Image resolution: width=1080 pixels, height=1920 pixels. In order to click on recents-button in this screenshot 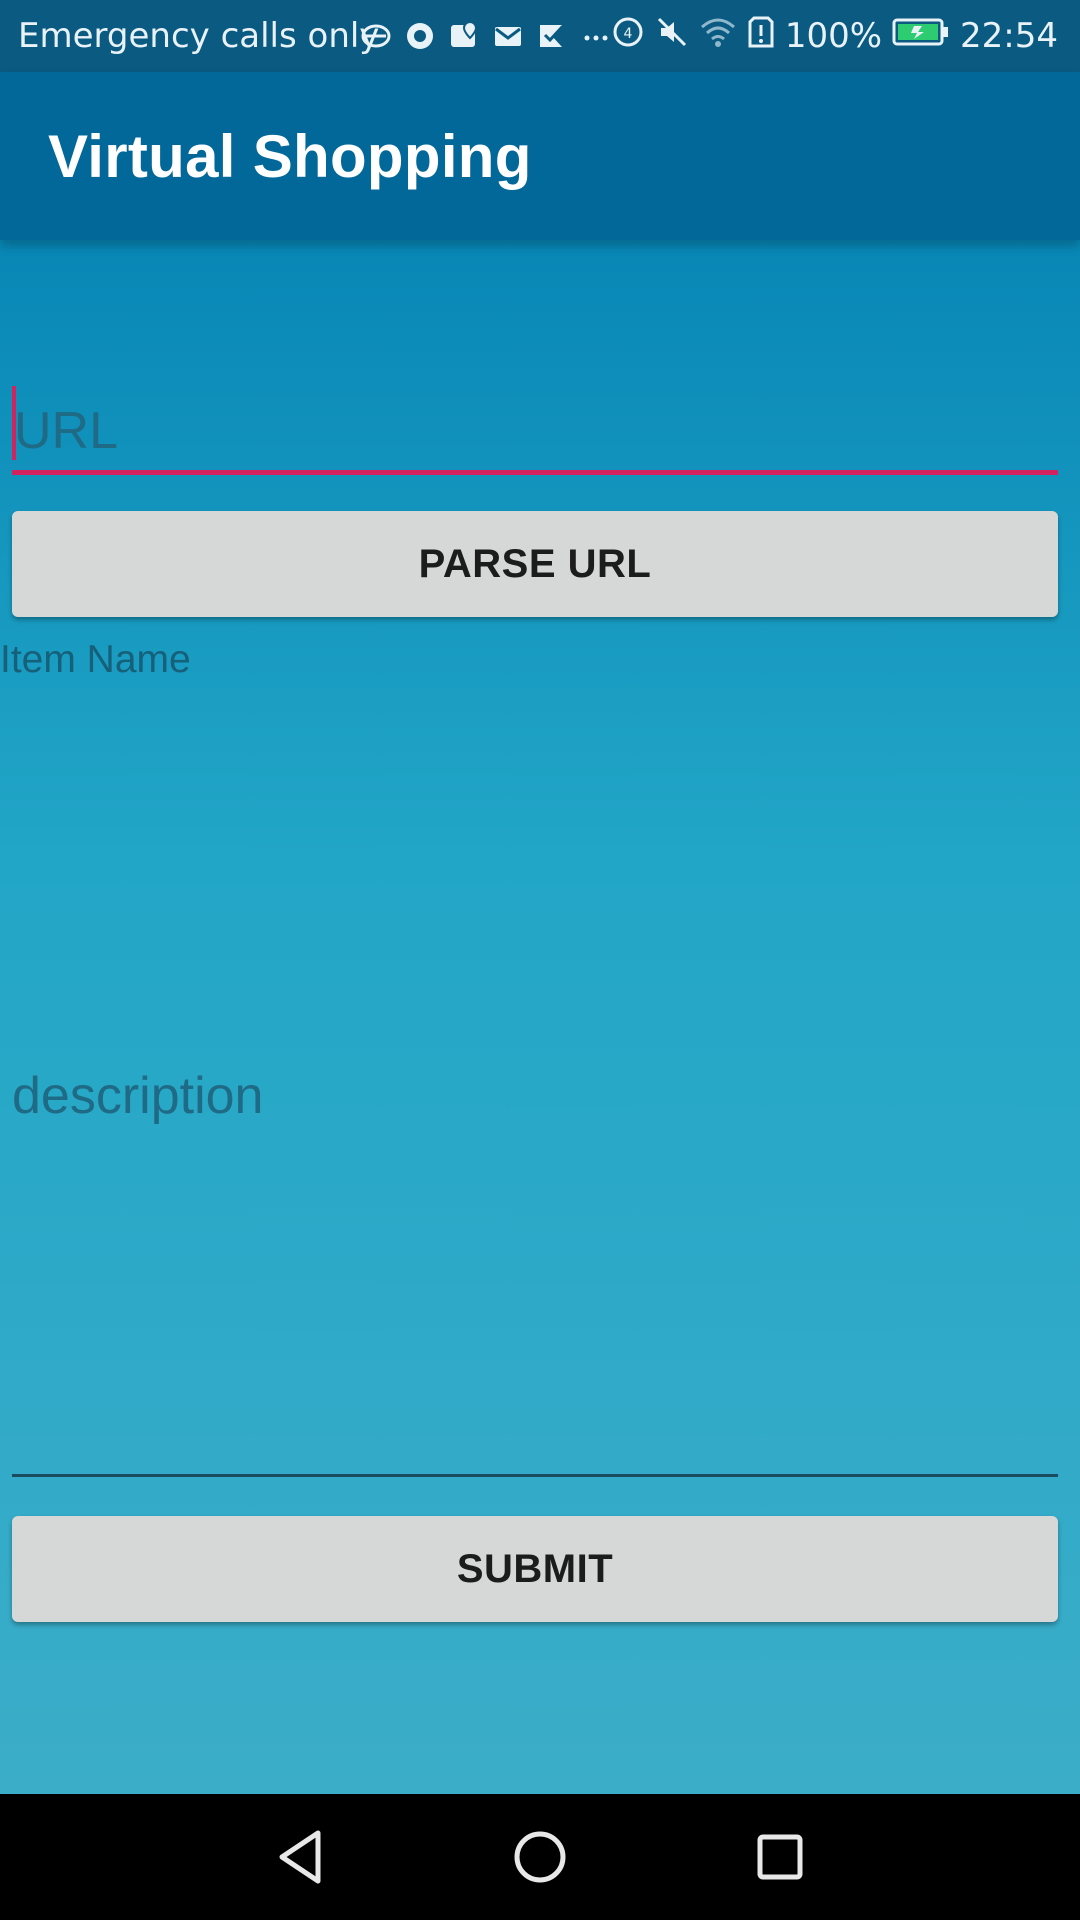, I will do `click(780, 1857)`.